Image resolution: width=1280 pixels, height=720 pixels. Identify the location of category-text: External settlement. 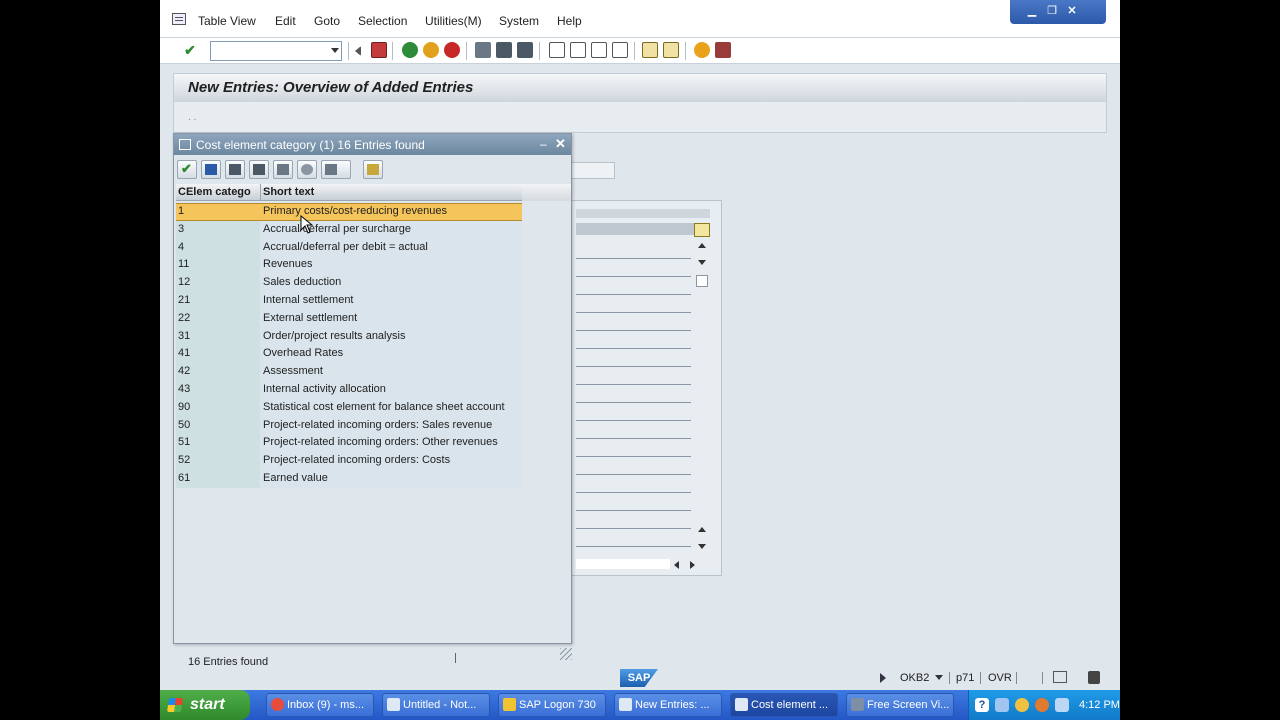
(391, 318).